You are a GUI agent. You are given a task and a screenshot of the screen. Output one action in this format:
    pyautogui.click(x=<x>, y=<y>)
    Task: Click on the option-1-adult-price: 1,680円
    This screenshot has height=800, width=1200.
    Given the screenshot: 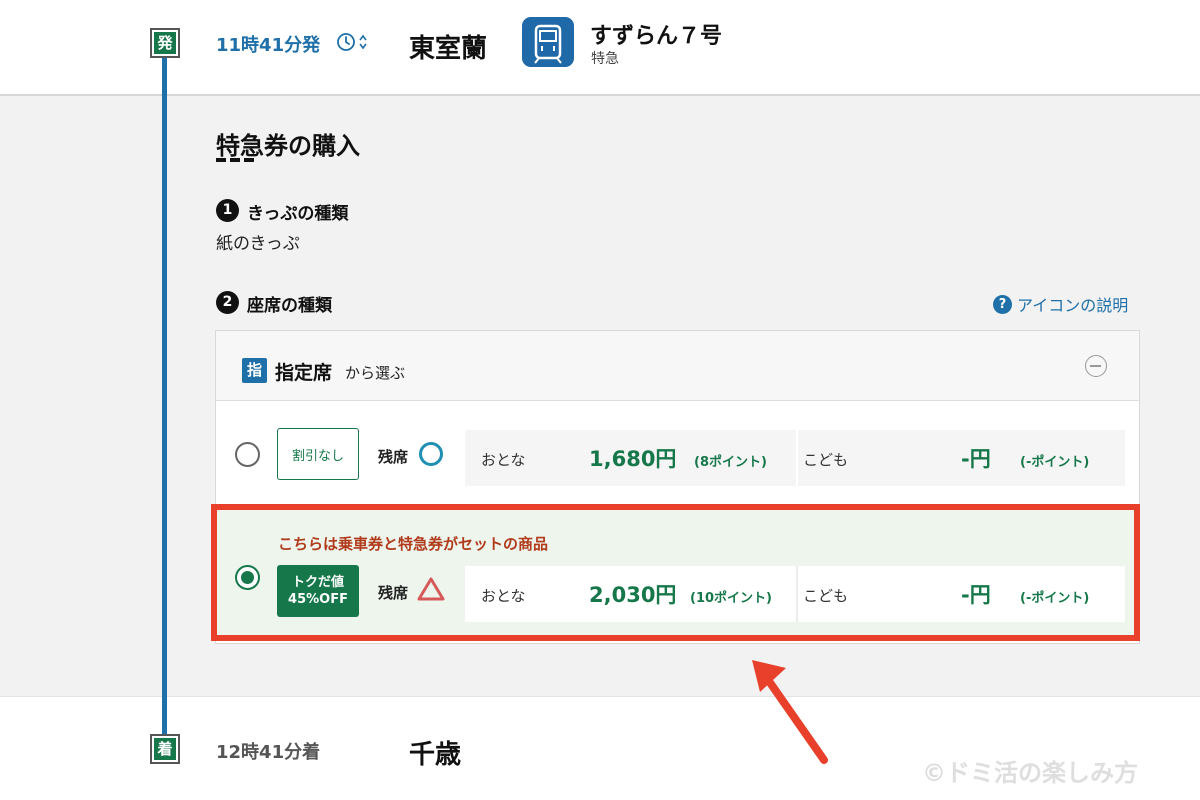 What is the action you would take?
    pyautogui.click(x=633, y=459)
    